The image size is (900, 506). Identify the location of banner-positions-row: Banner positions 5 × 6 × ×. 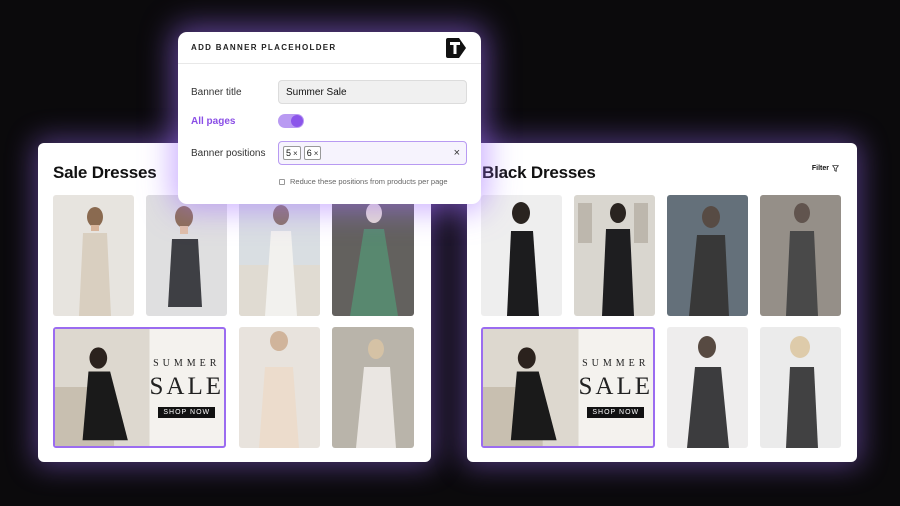
(329, 153).